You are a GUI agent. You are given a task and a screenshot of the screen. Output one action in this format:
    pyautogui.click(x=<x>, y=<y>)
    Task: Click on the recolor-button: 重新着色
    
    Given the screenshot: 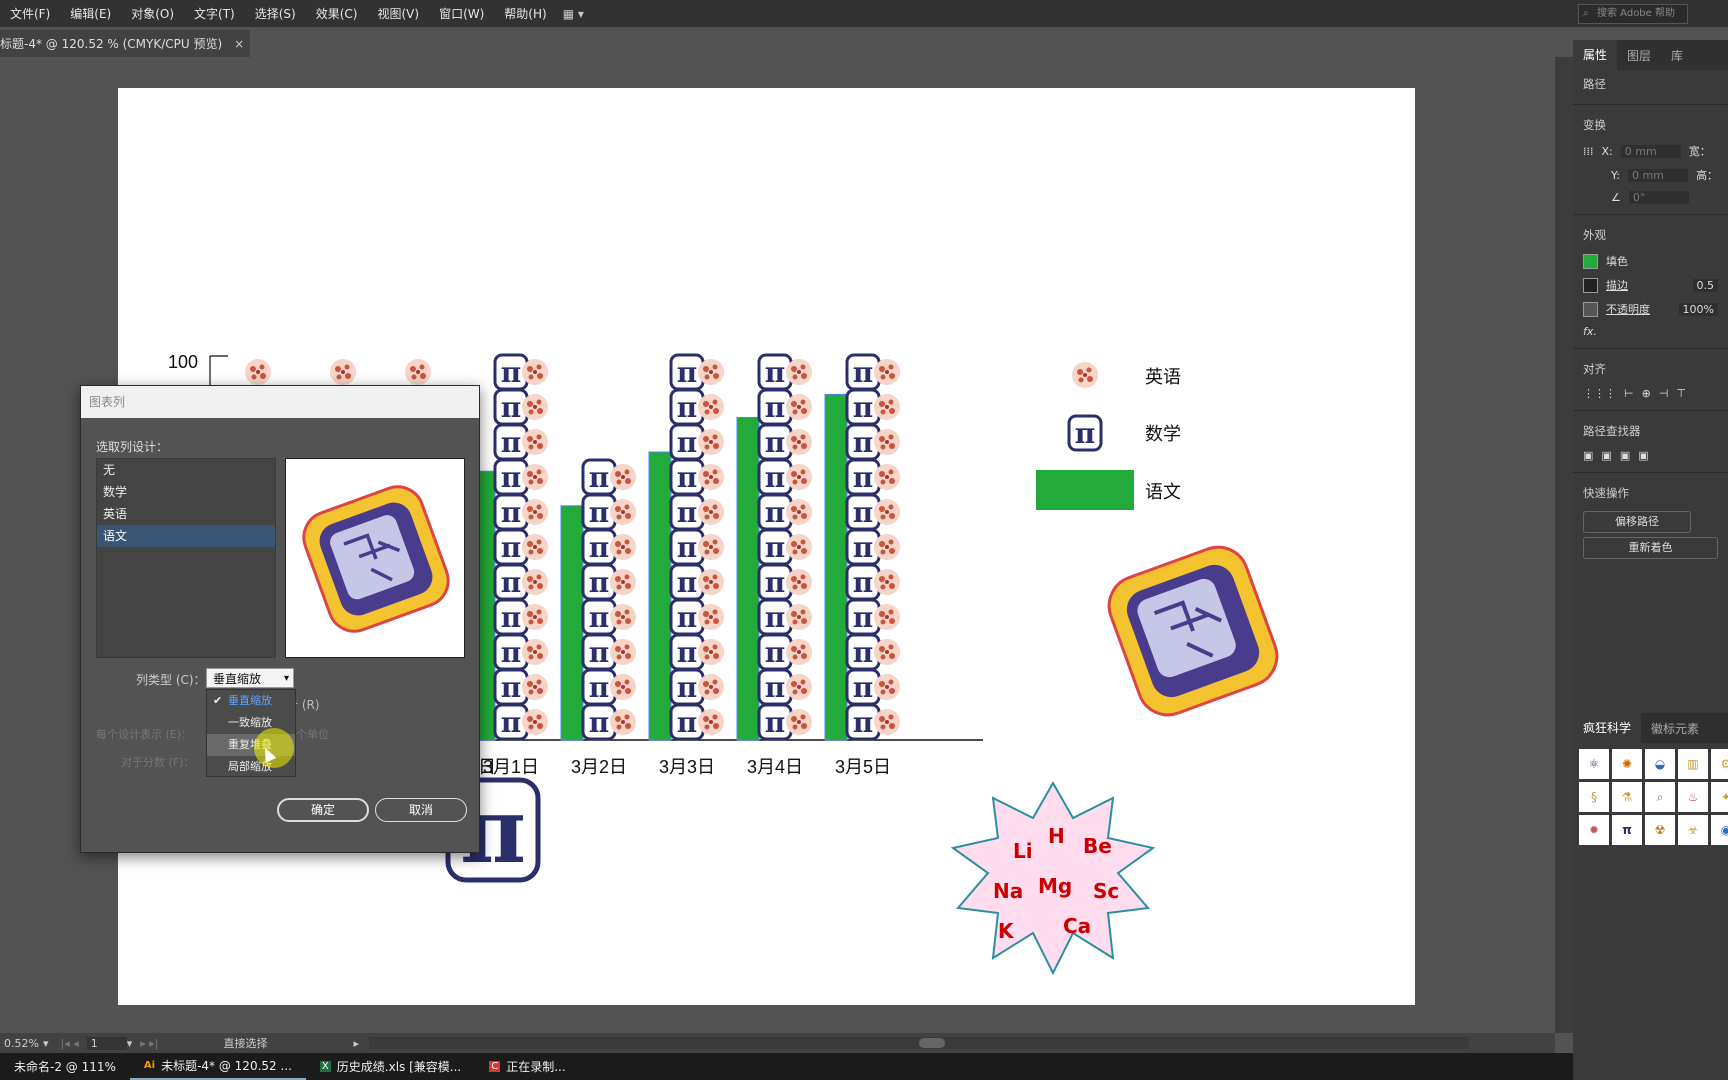 What is the action you would take?
    pyautogui.click(x=1650, y=548)
    